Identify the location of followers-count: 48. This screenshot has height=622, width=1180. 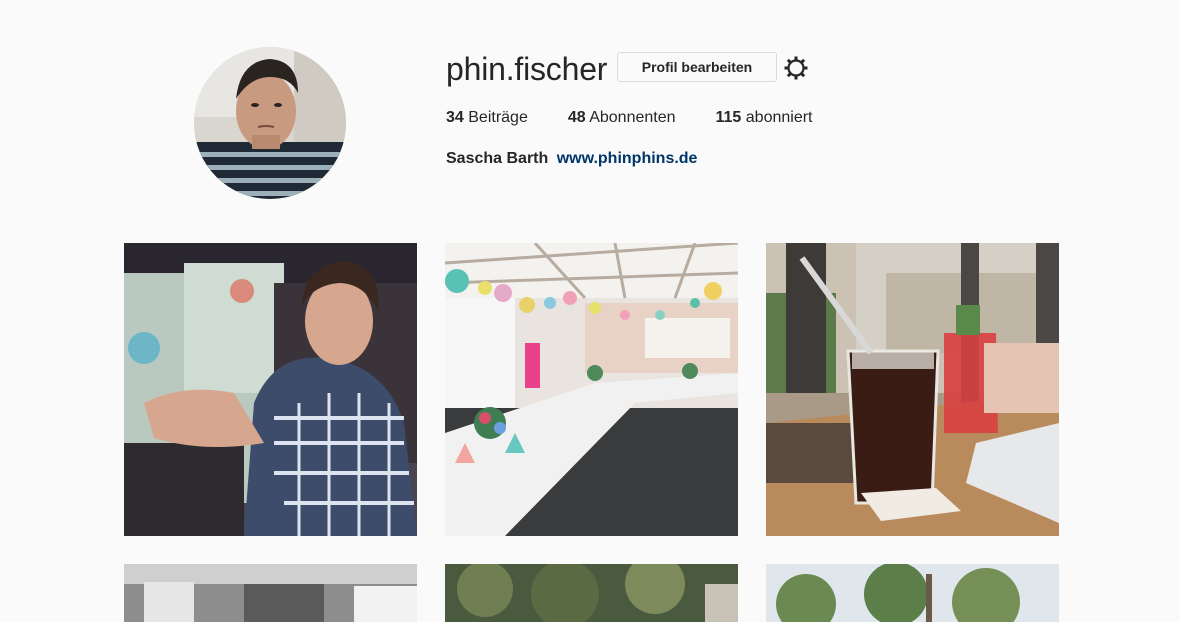
(576, 117).